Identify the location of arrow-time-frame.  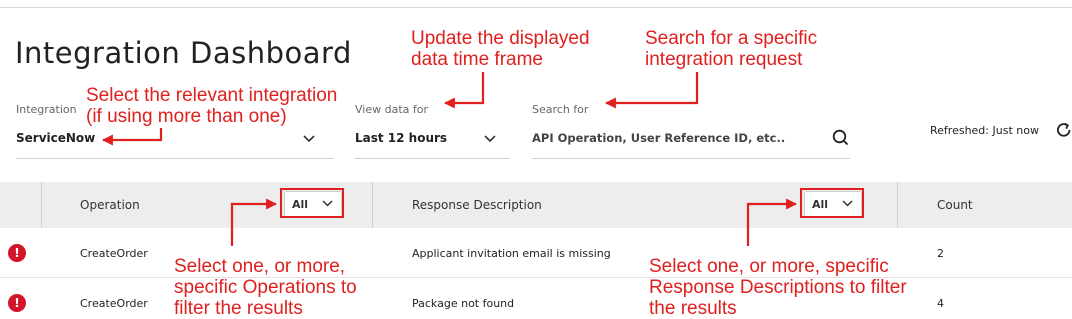
(464, 90).